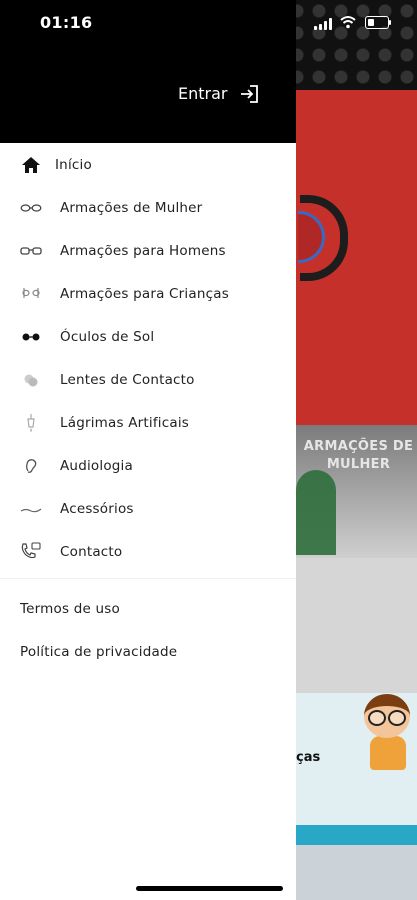 Image resolution: width=417 pixels, height=900 pixels. Describe the element at coordinates (31, 466) in the screenshot. I see `ear-icon` at that location.